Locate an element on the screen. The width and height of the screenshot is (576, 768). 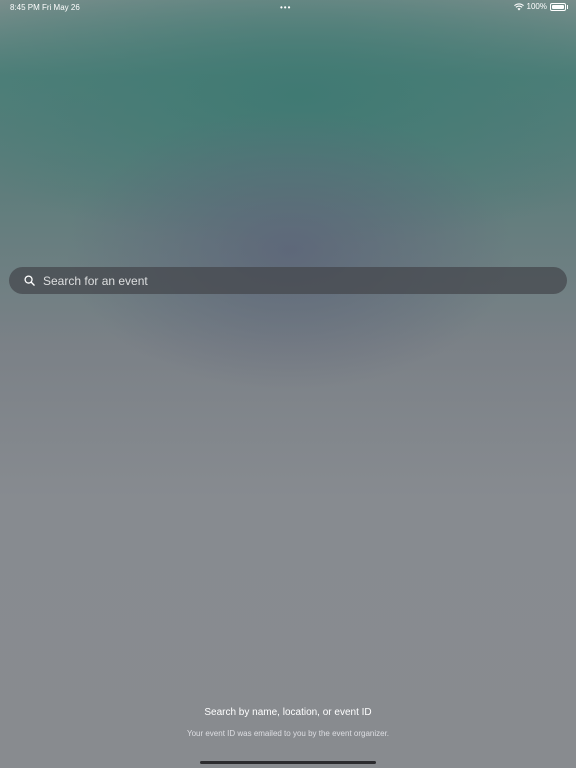
status-bar: 8:45 PM Fri May 26 ••• 100% is located at coordinates (288, 7).